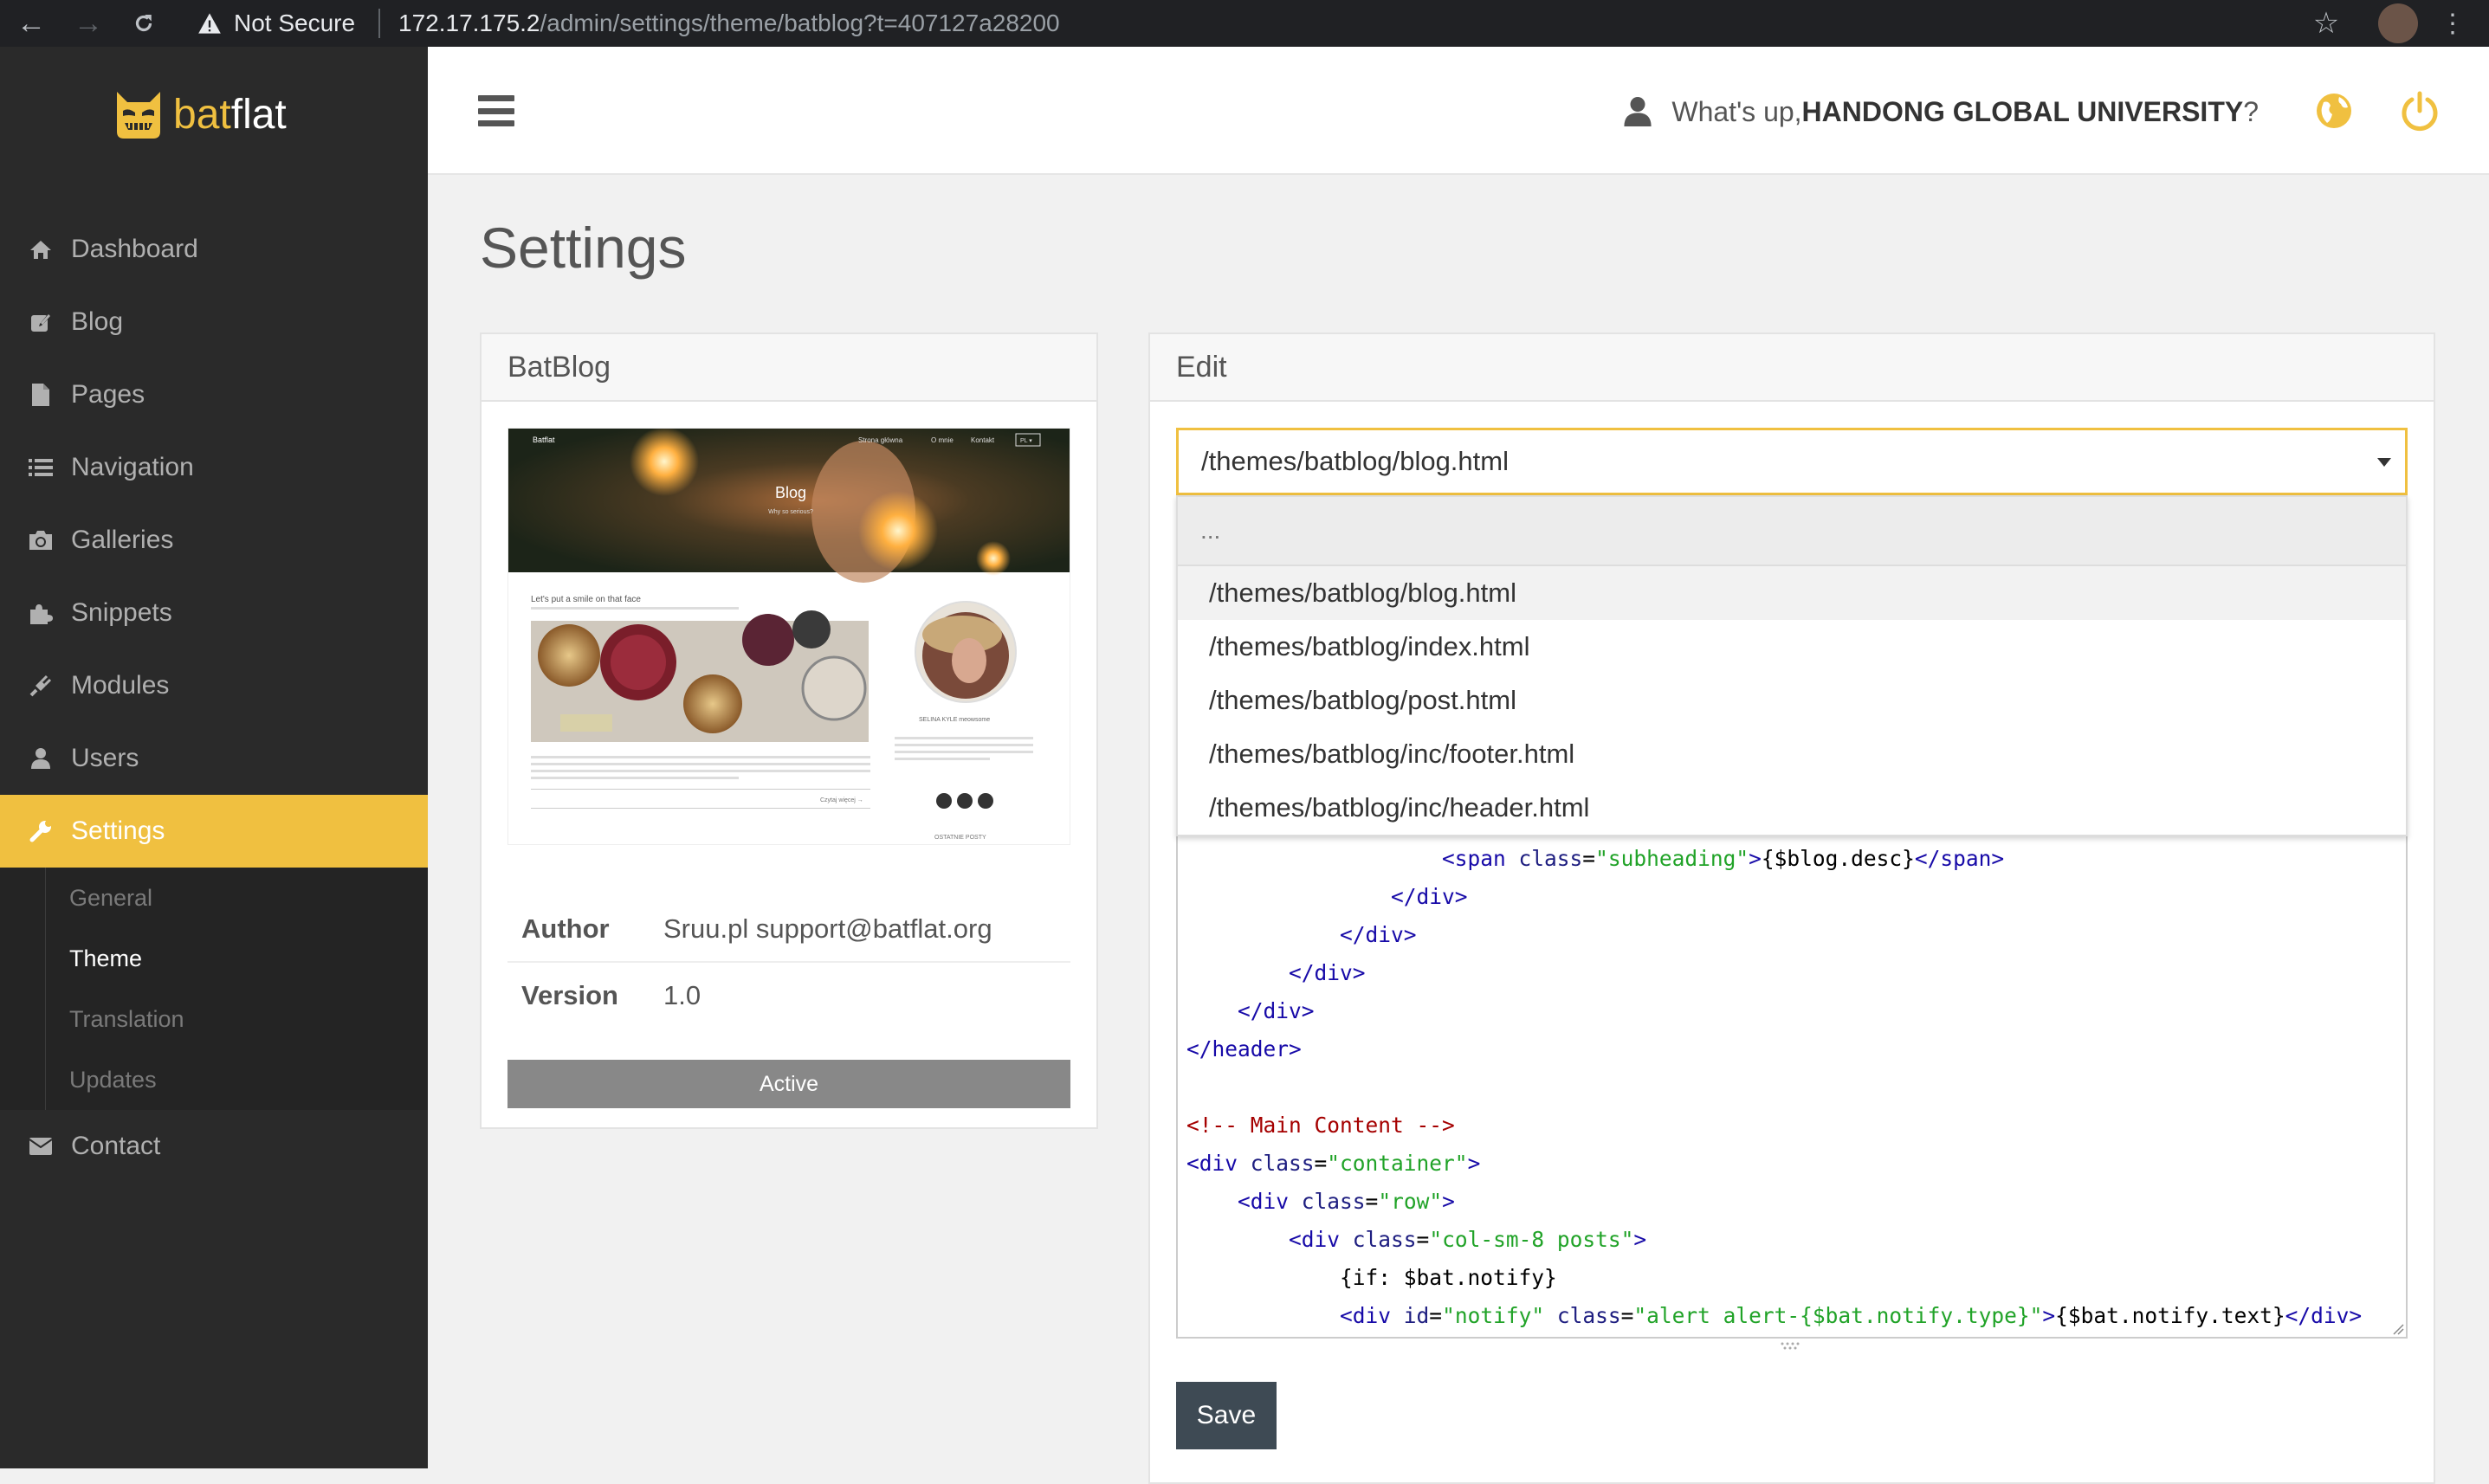  Describe the element at coordinates (583, 248) in the screenshot. I see `page-title: Settings` at that location.